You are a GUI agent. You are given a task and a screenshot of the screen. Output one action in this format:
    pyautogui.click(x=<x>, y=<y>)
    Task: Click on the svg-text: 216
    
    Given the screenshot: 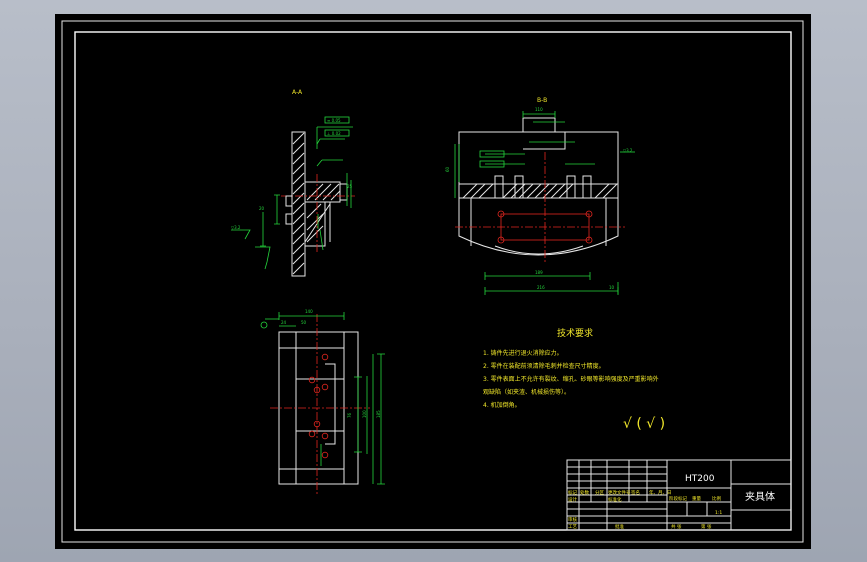 What is the action you would take?
    pyautogui.click(x=541, y=287)
    